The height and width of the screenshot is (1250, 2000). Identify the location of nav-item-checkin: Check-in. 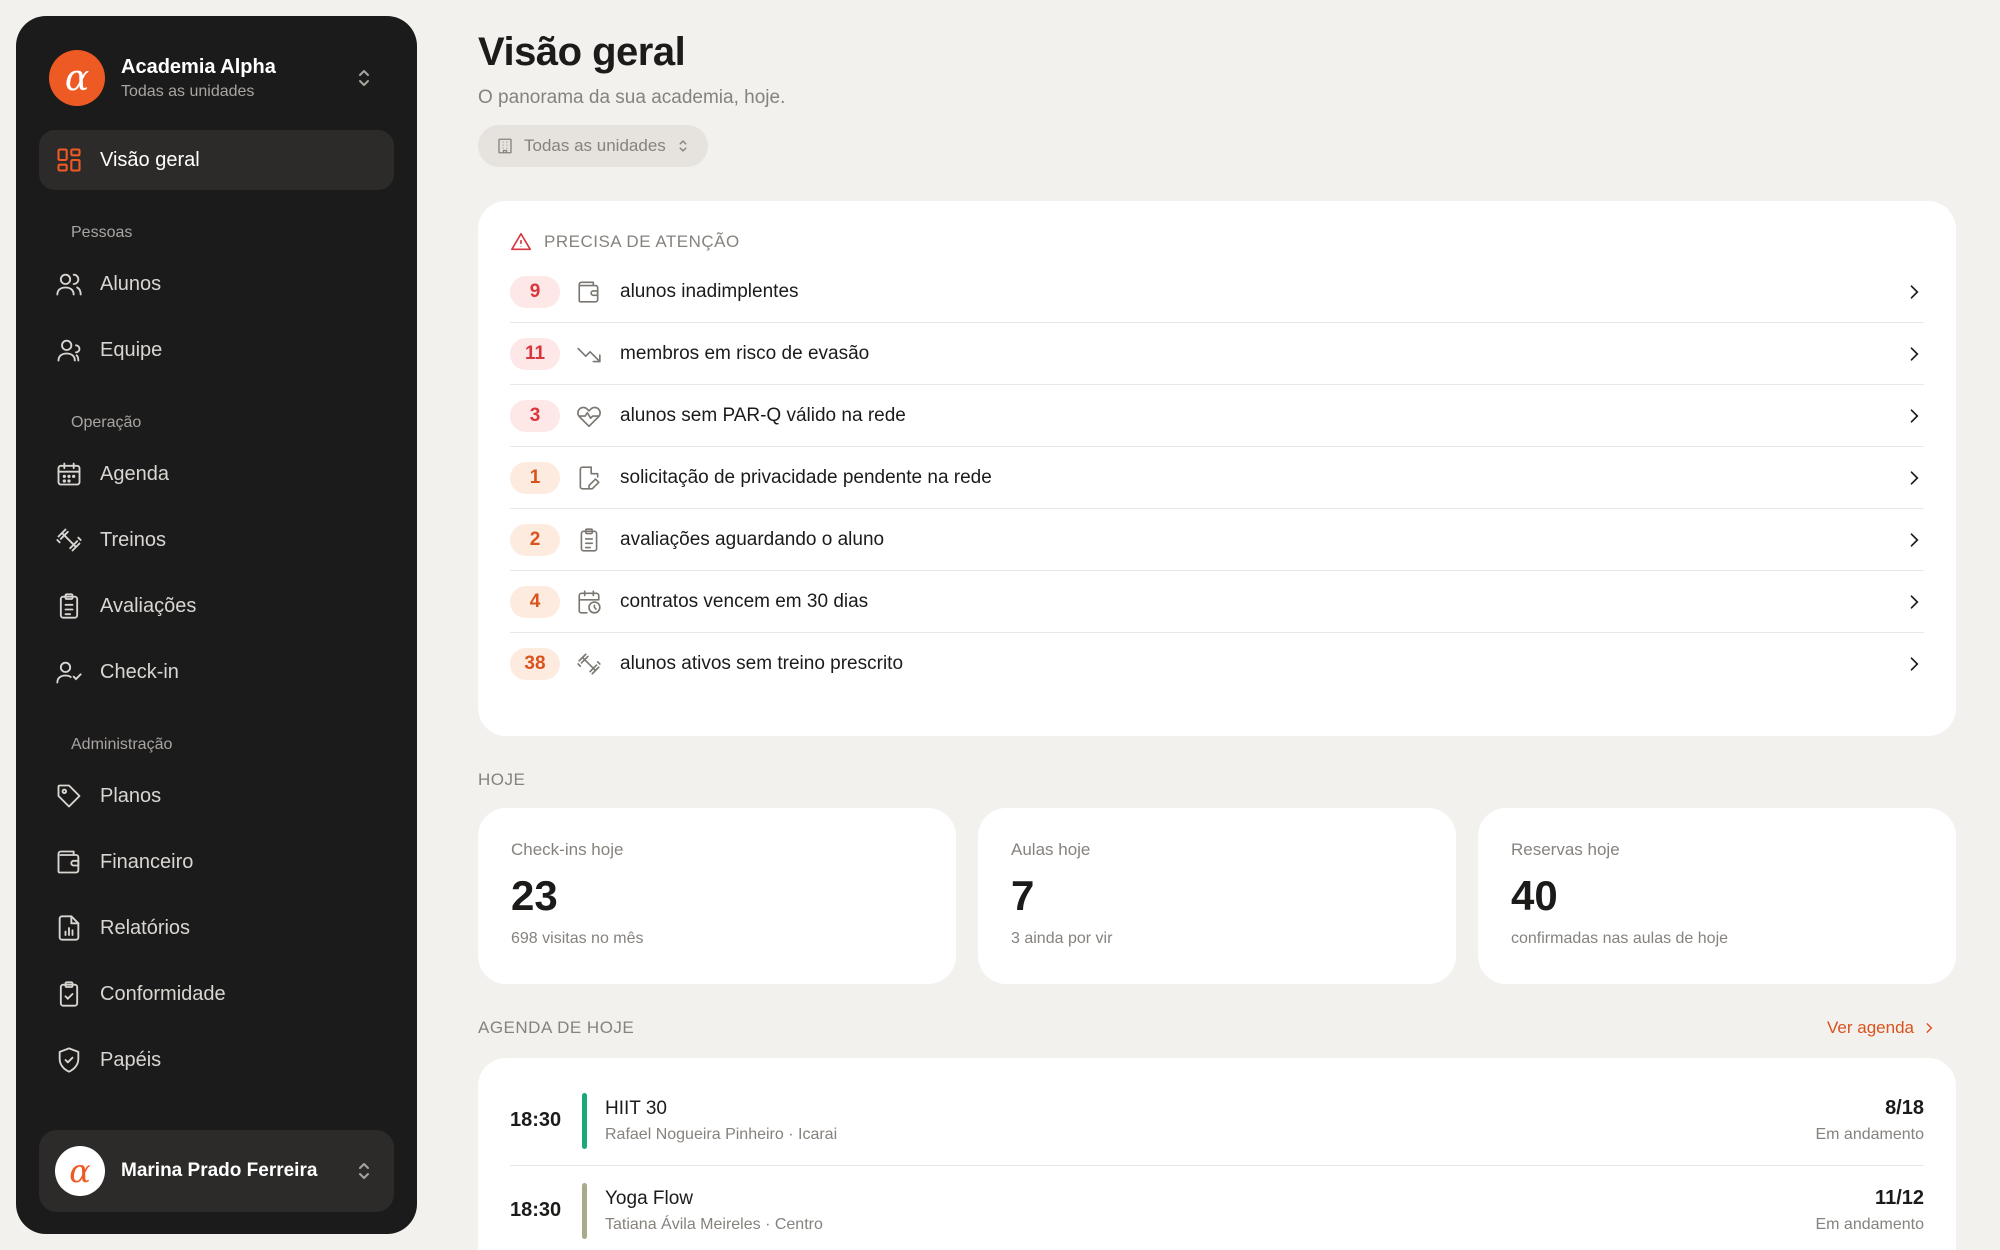
(216, 672).